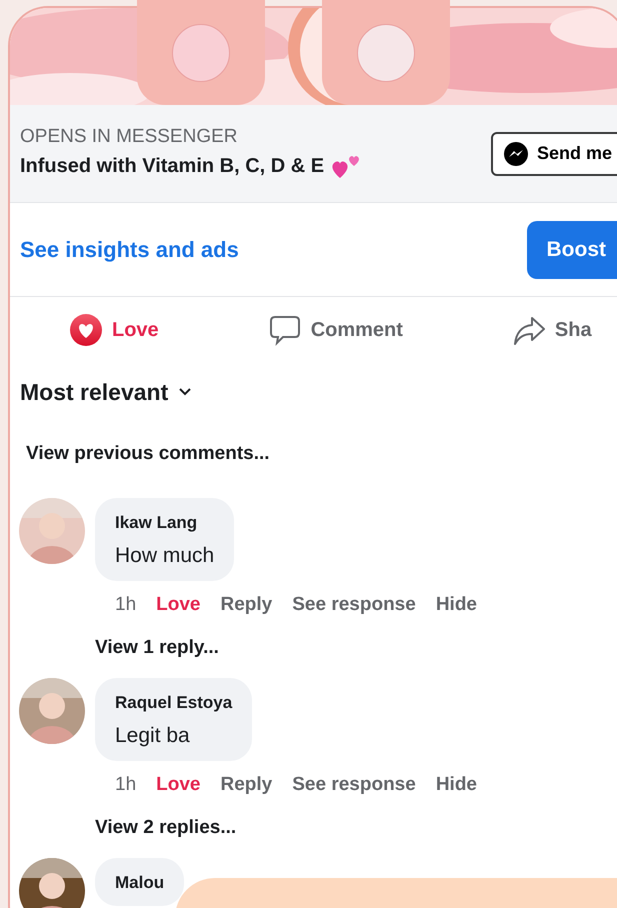 The image size is (617, 908). I want to click on chevron-down-icon, so click(185, 392).